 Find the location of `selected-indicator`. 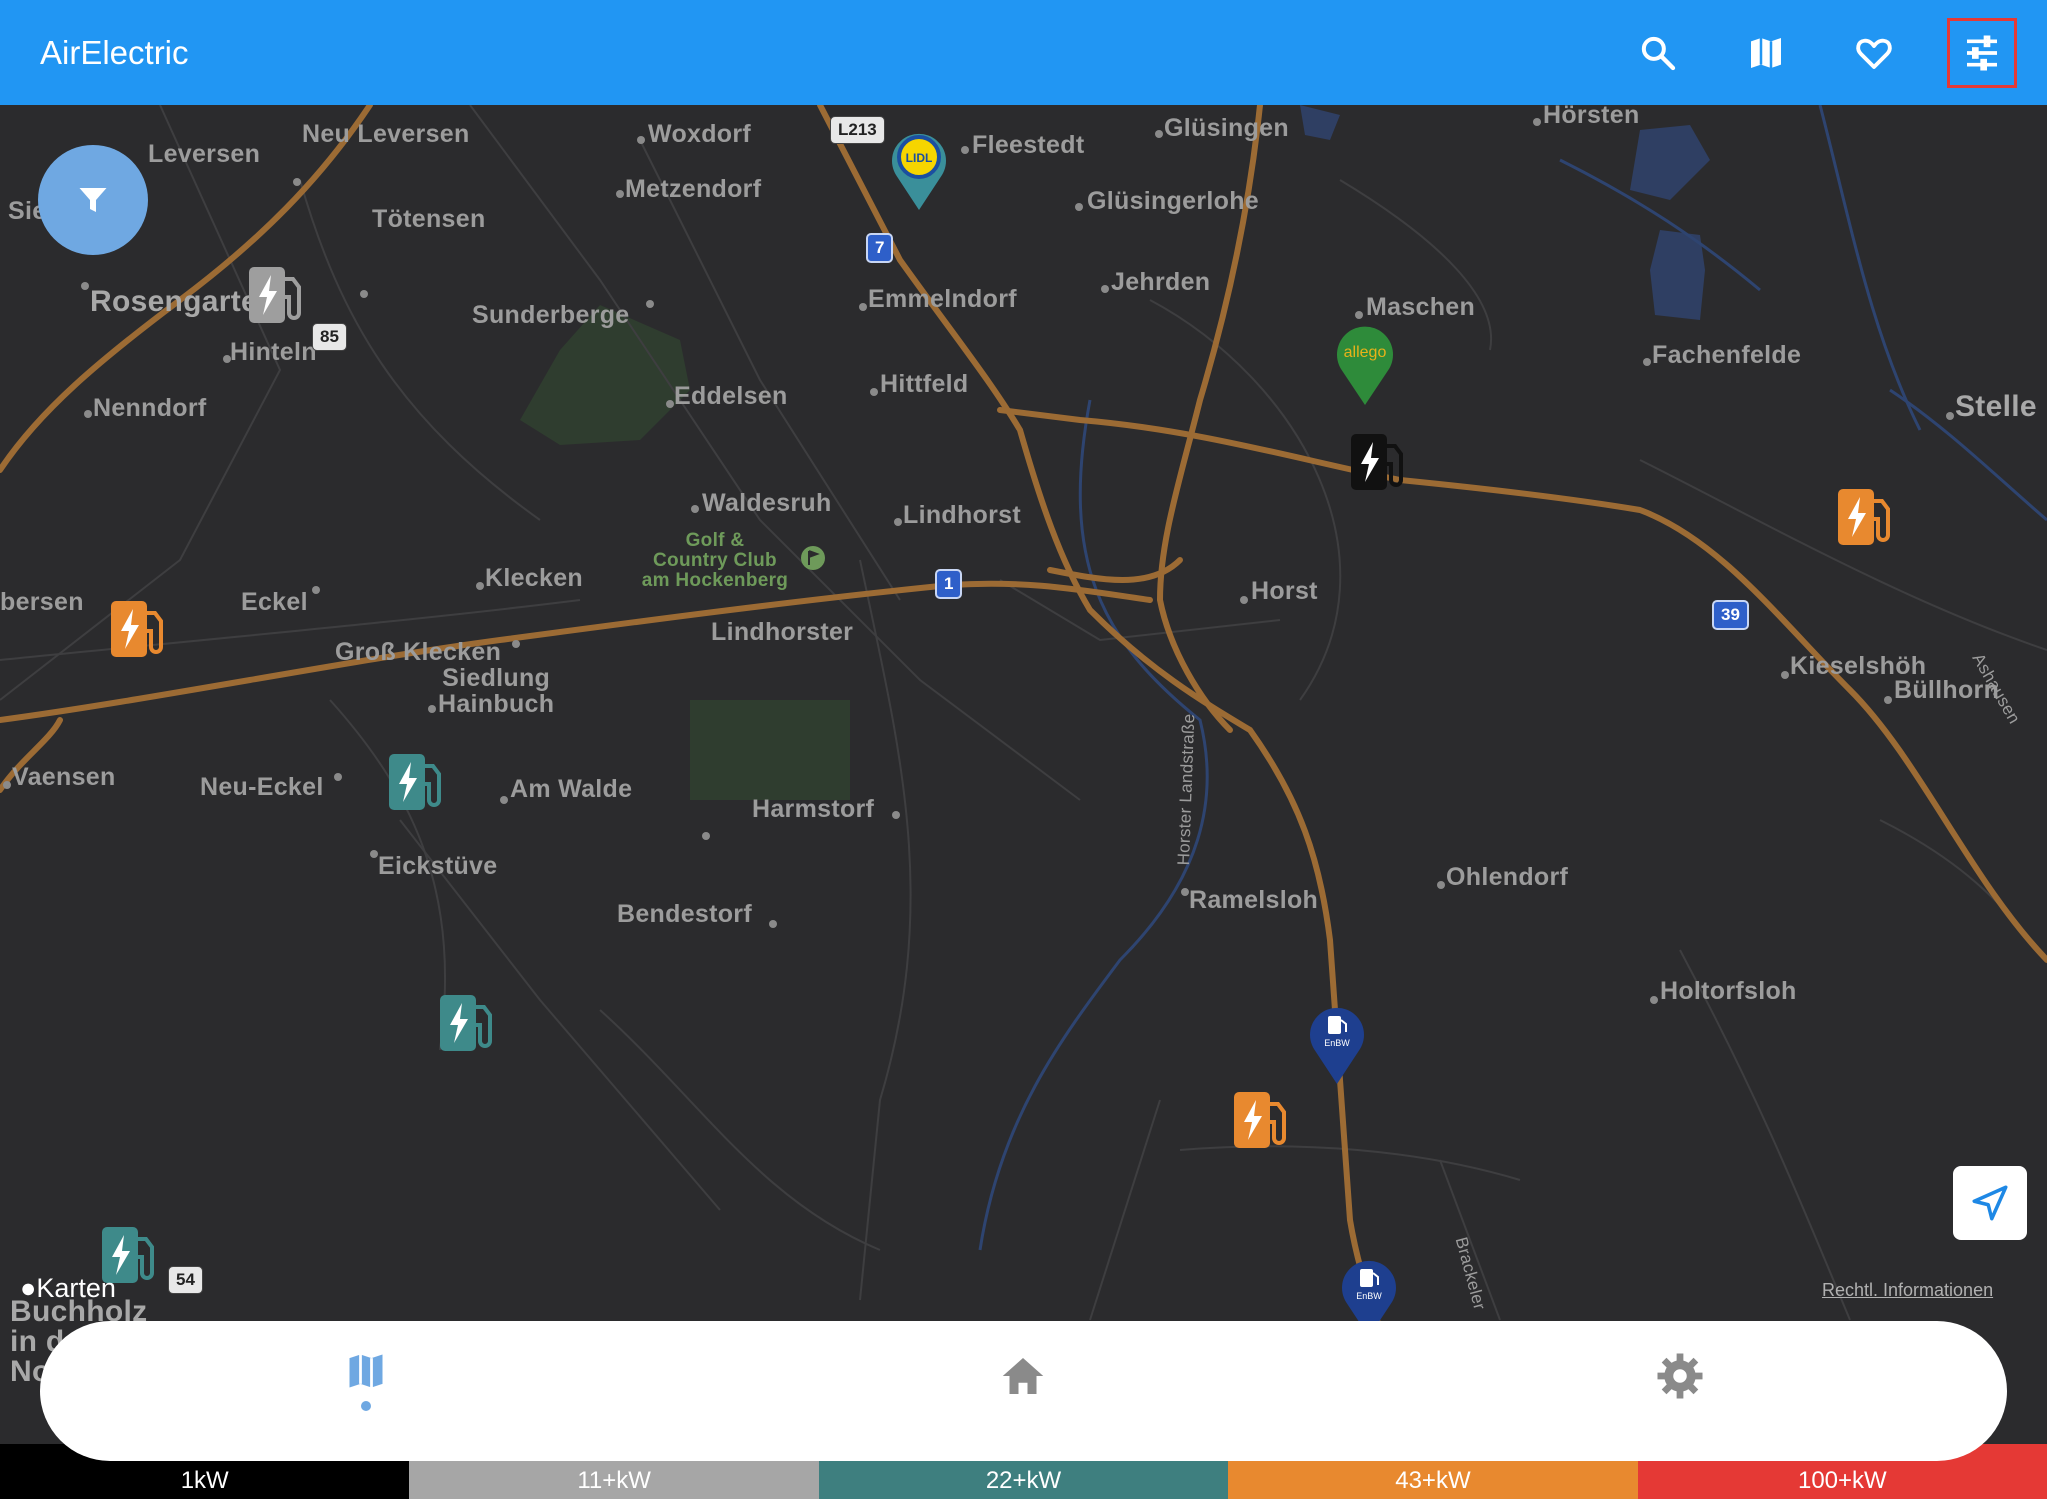

selected-indicator is located at coordinates (366, 1406).